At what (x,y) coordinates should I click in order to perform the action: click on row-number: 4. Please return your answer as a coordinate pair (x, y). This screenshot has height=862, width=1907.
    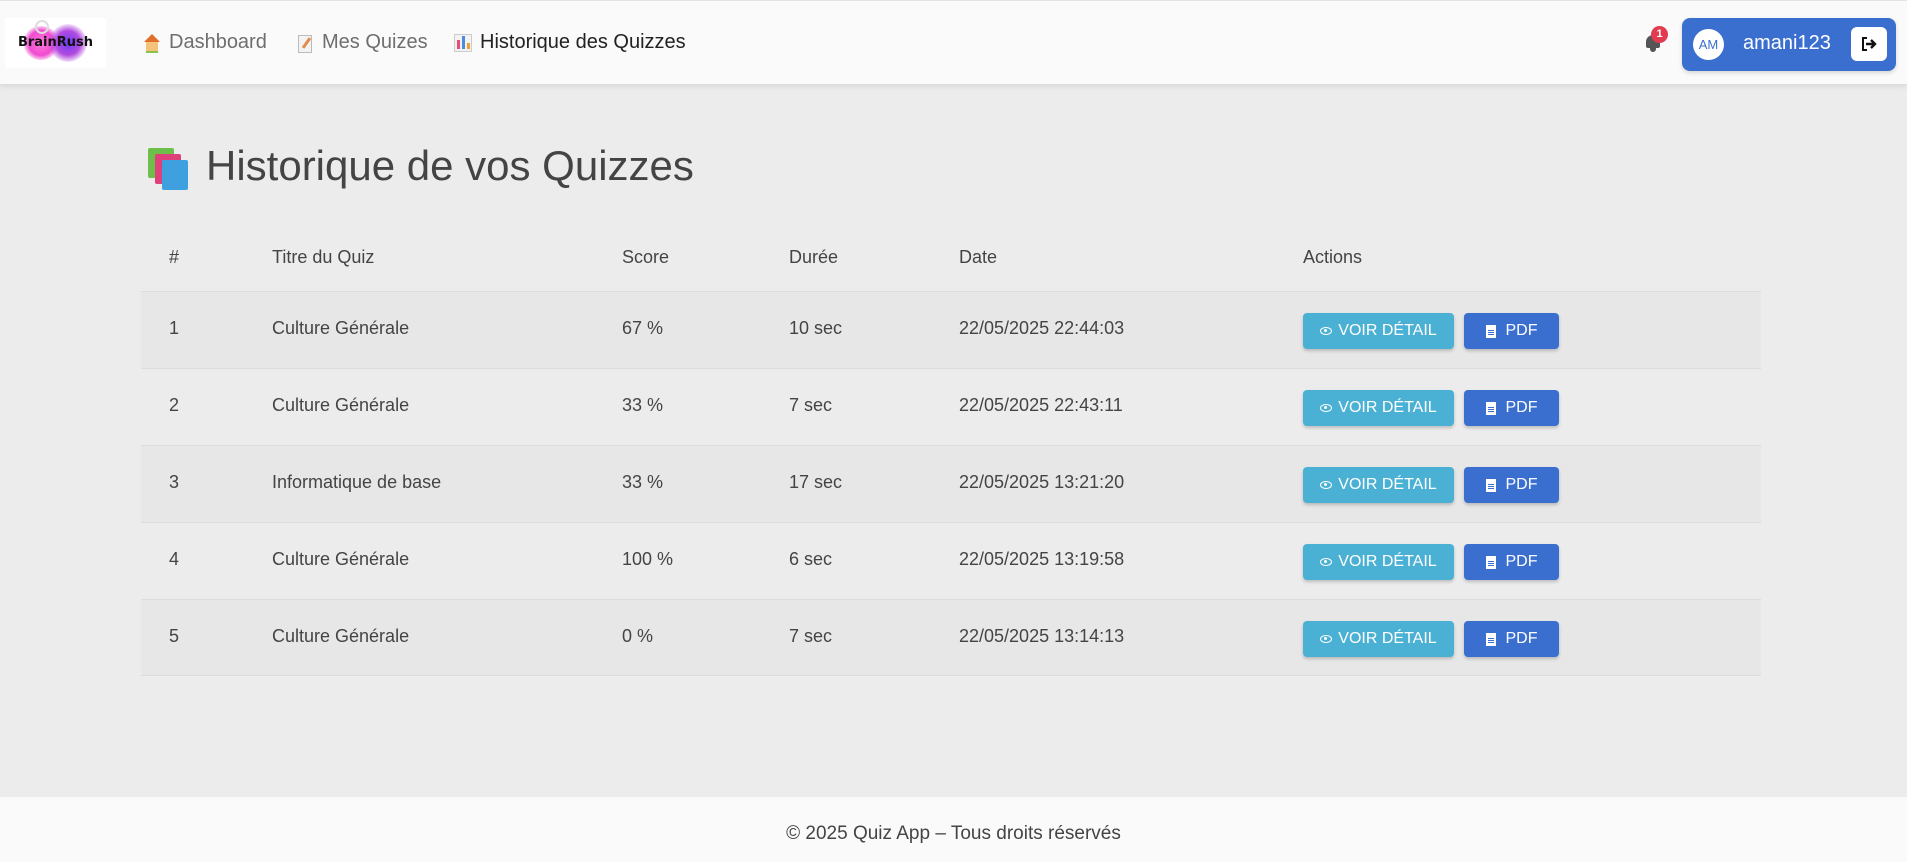
    Looking at the image, I should click on (174, 559).